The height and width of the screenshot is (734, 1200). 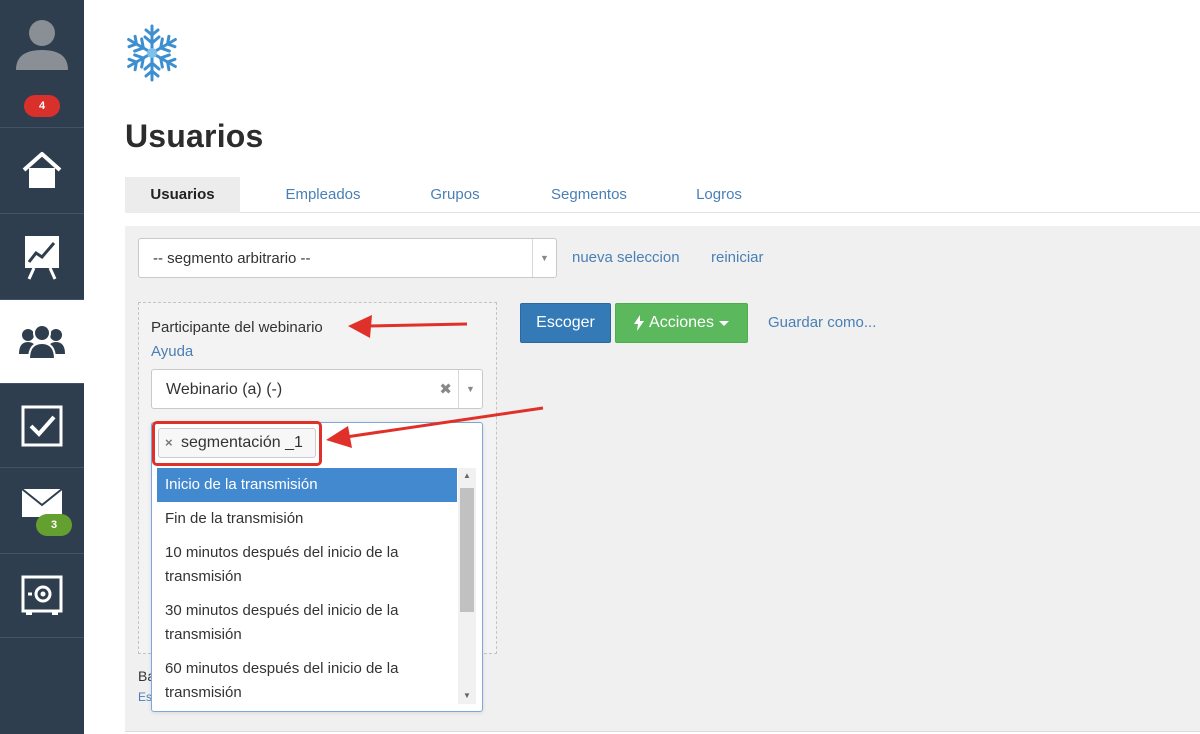 I want to click on actions-button-label: Acciones, so click(x=681, y=322).